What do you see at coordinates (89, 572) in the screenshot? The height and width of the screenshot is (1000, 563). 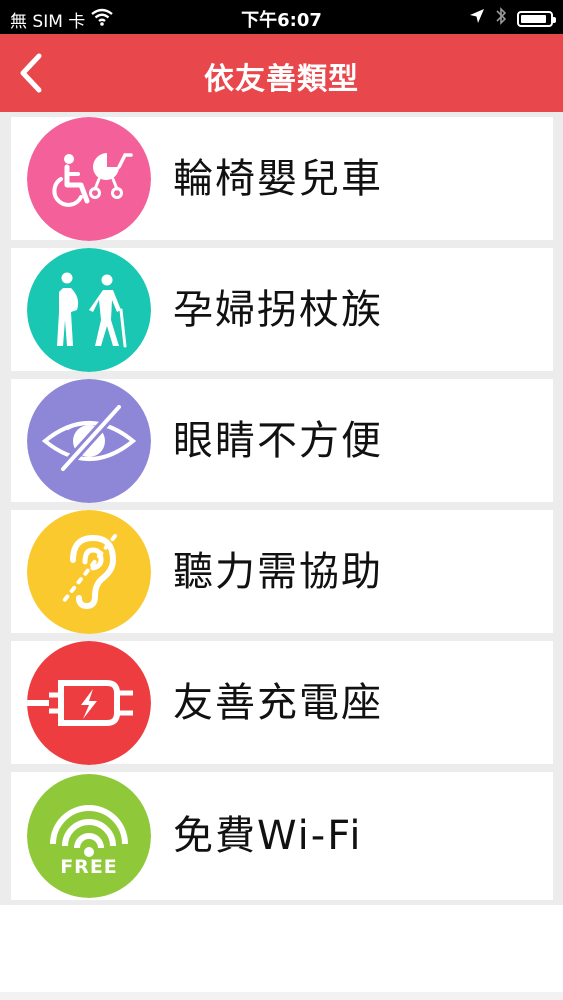 I see `hearing-assistance-icon` at bounding box center [89, 572].